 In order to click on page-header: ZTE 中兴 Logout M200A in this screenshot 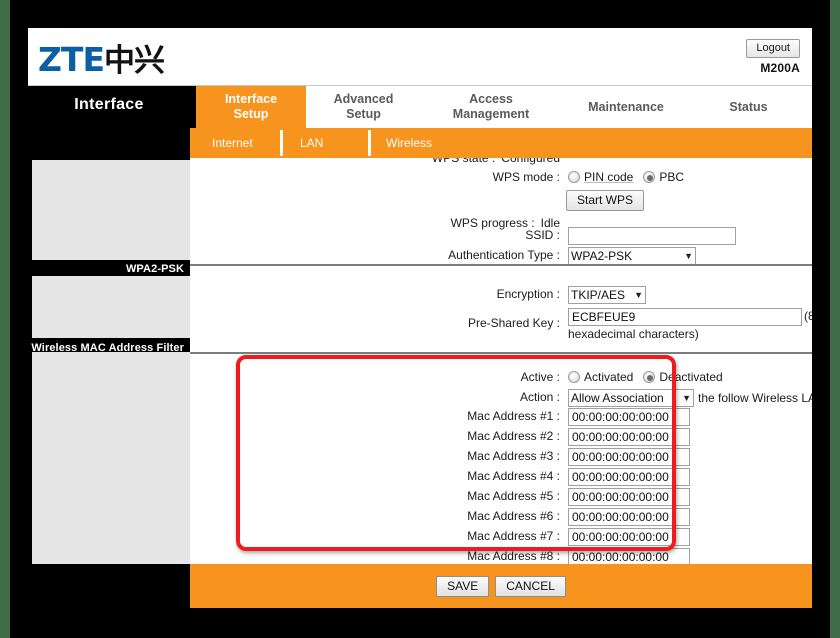, I will do `click(420, 57)`.